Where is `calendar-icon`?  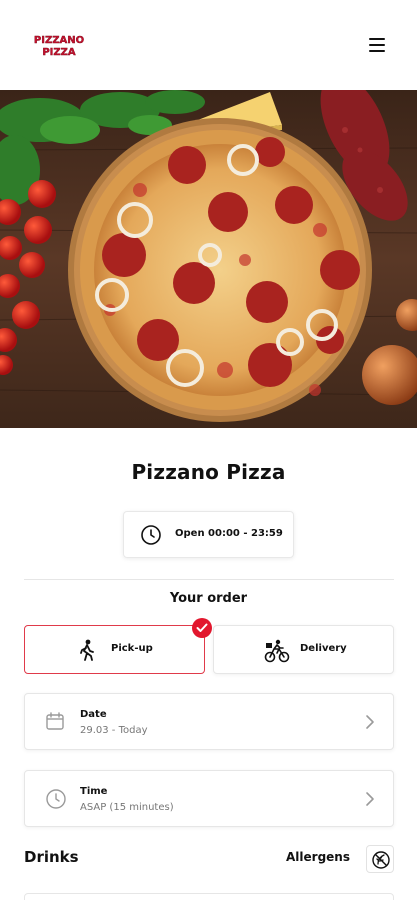 calendar-icon is located at coordinates (55, 723).